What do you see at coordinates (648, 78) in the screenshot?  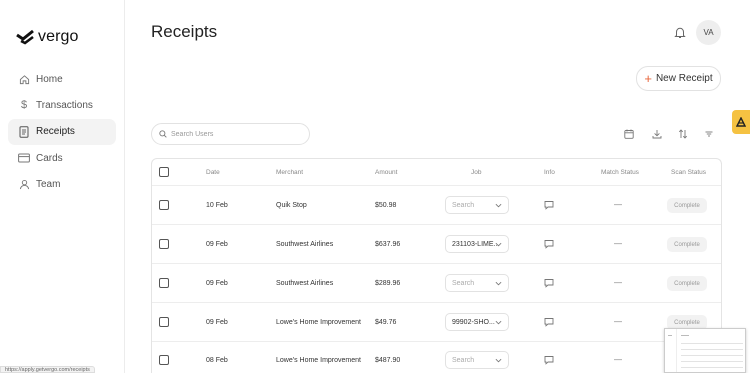 I see `plus-icon: +` at bounding box center [648, 78].